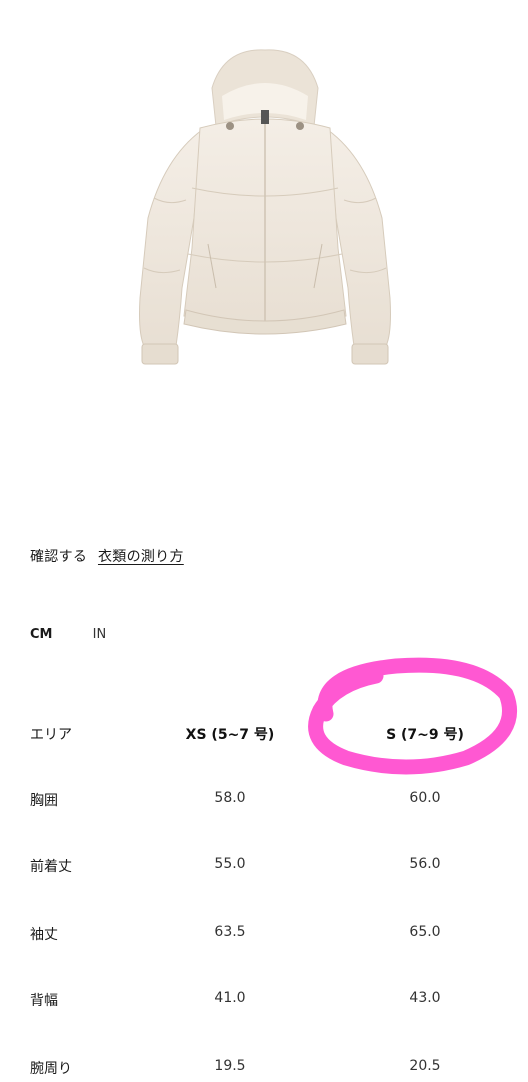 The width and height of the screenshot is (528, 1082). I want to click on table-row: 腕周り 19.5 20.5, so click(264, 1070).